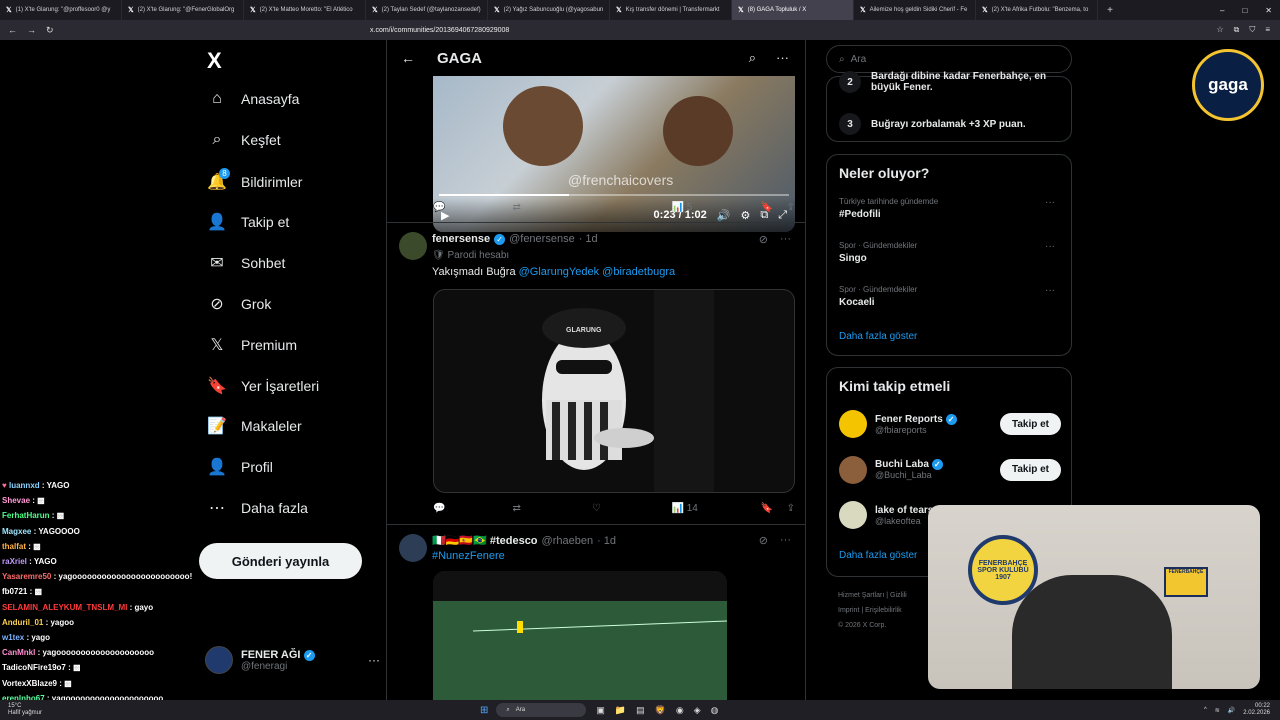 The height and width of the screenshot is (720, 1280). What do you see at coordinates (793, 10) in the screenshot?
I see `browser-tab: 𝕏 (8) GAGA Topluluk / X` at bounding box center [793, 10].